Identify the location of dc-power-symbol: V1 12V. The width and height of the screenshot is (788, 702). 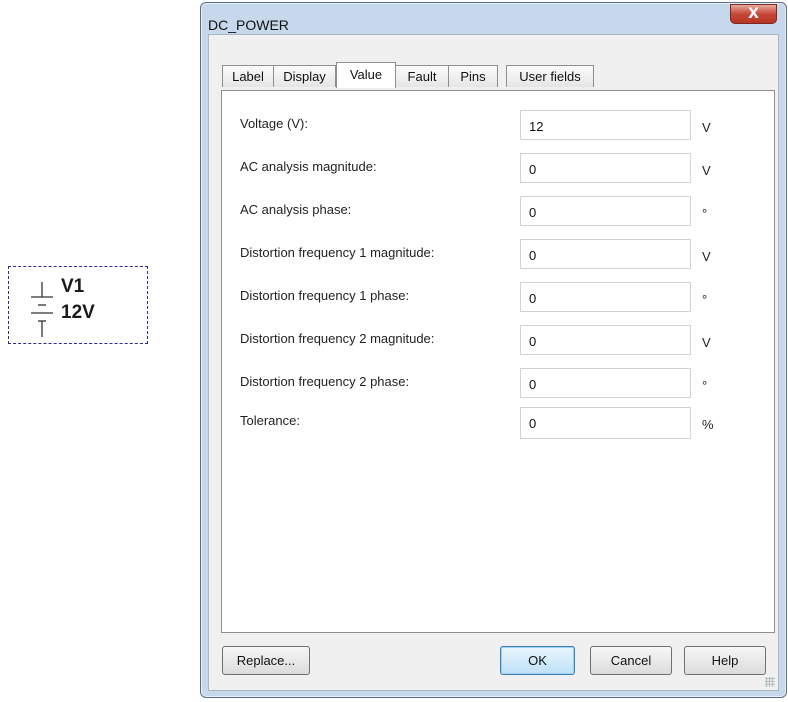
(78, 305).